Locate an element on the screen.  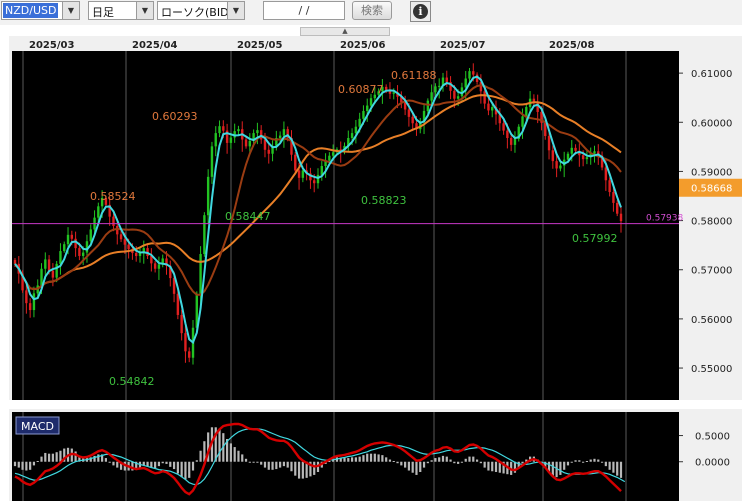
search-button: 検索 is located at coordinates (372, 10).